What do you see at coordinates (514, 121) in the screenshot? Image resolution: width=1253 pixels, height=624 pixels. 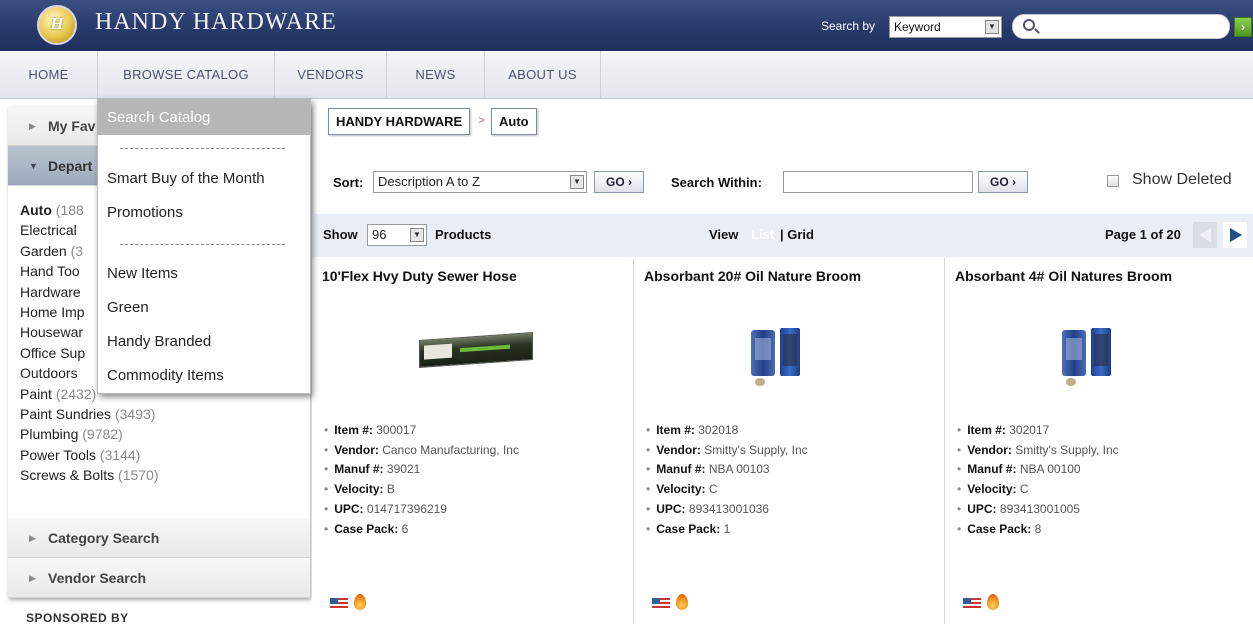 I see `breadcrumb-current: Auto` at bounding box center [514, 121].